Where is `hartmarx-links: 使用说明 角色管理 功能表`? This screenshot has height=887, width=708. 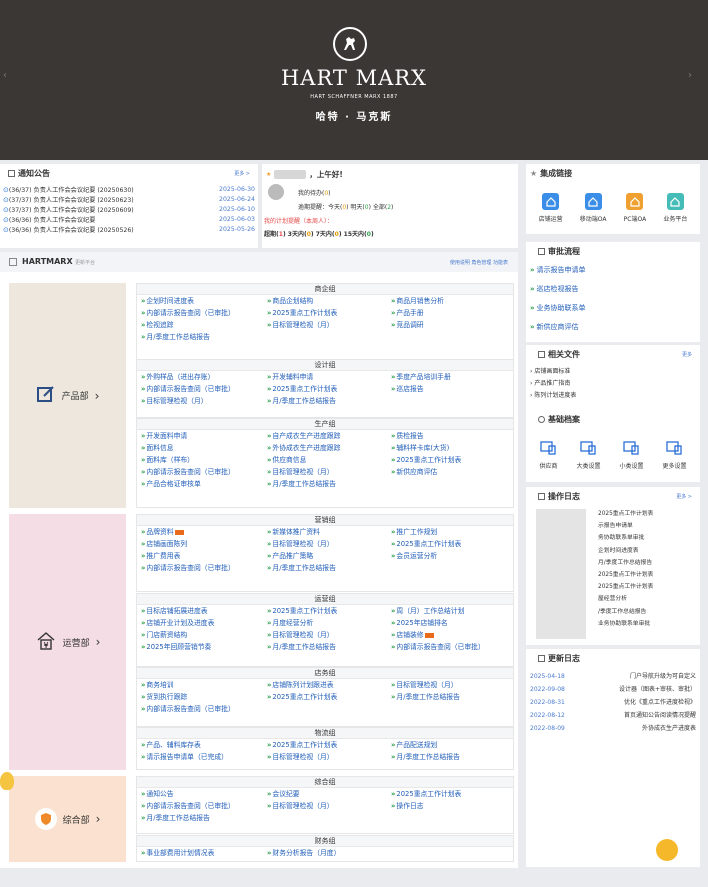 hartmarx-links: 使用说明 角色管理 功能表 is located at coordinates (479, 262).